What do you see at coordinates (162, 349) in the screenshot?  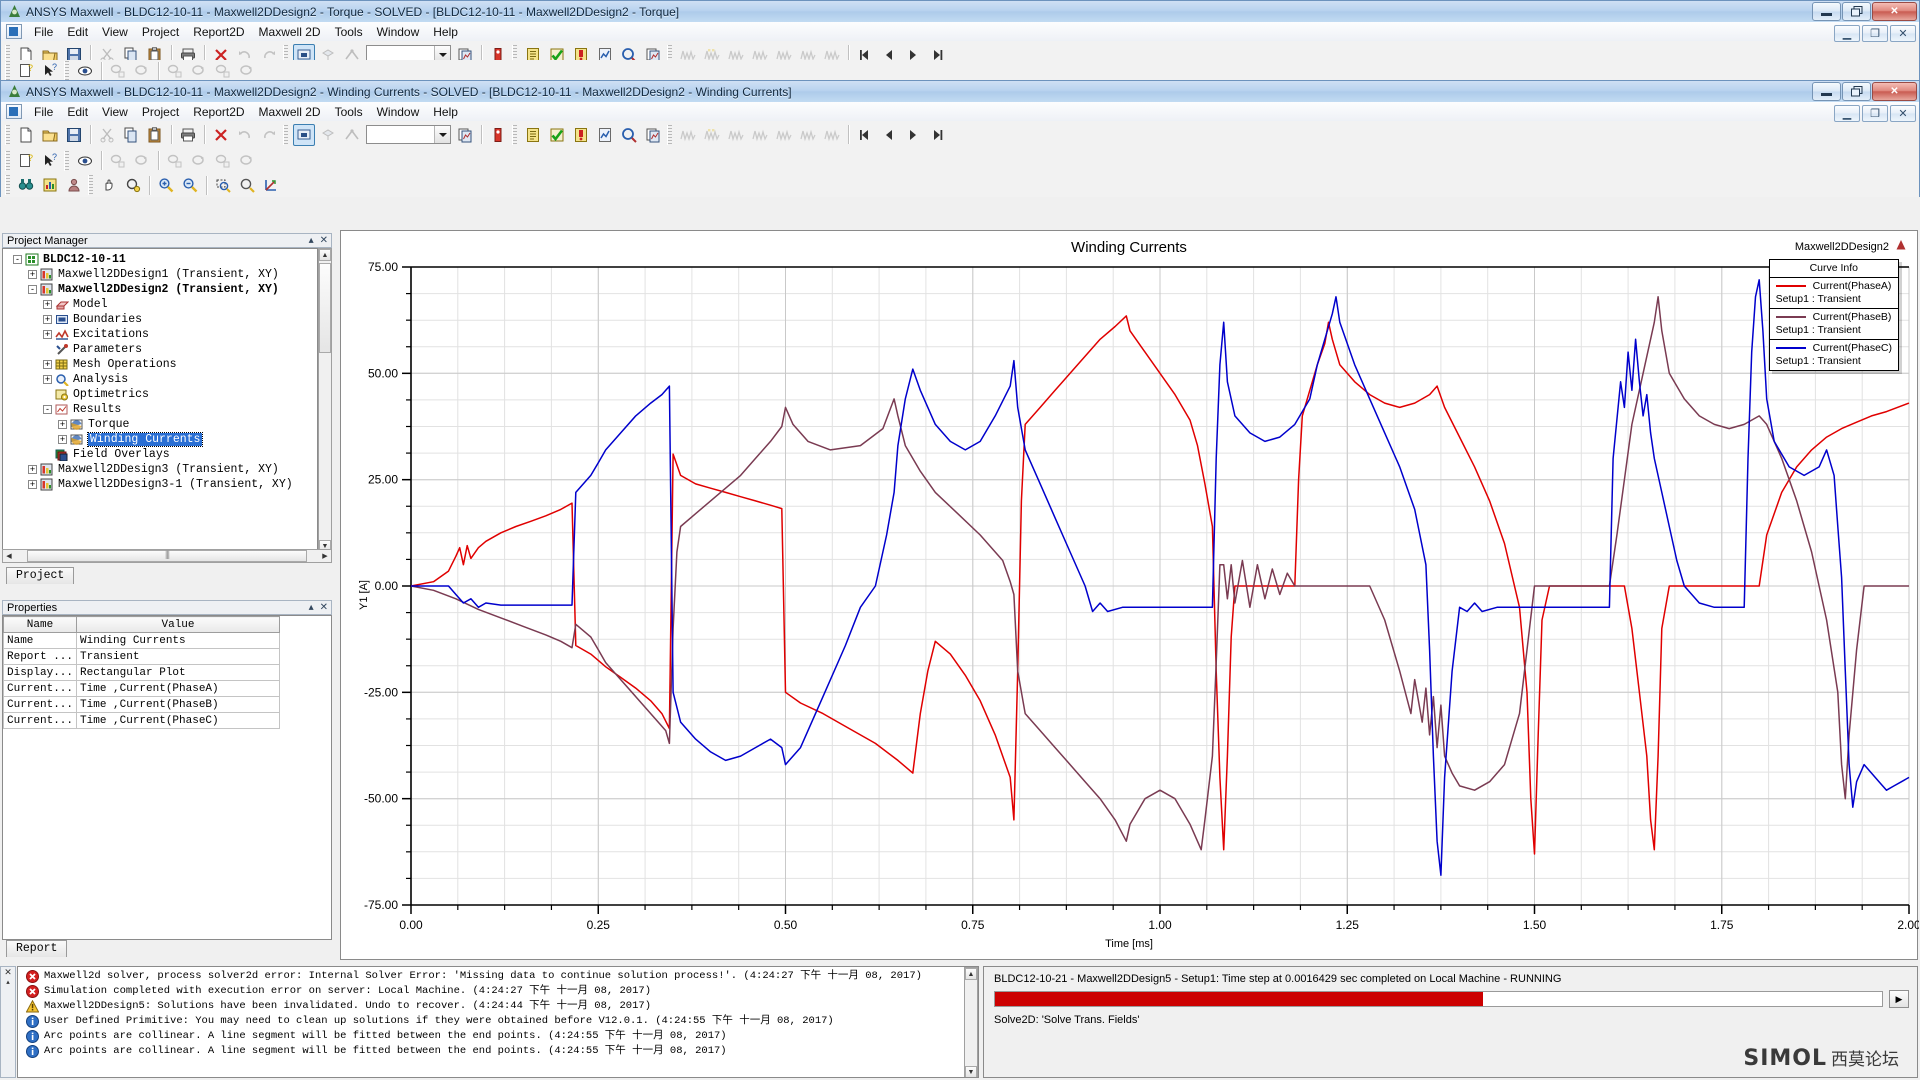 I see `tree-node-6: Parameters` at bounding box center [162, 349].